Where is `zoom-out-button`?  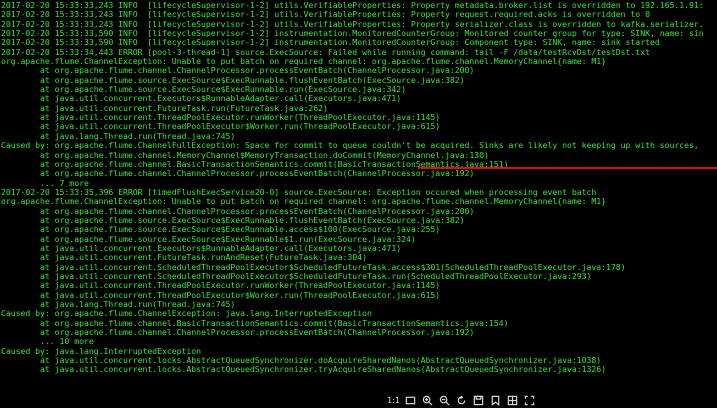
zoom-out-button is located at coordinates (444, 400).